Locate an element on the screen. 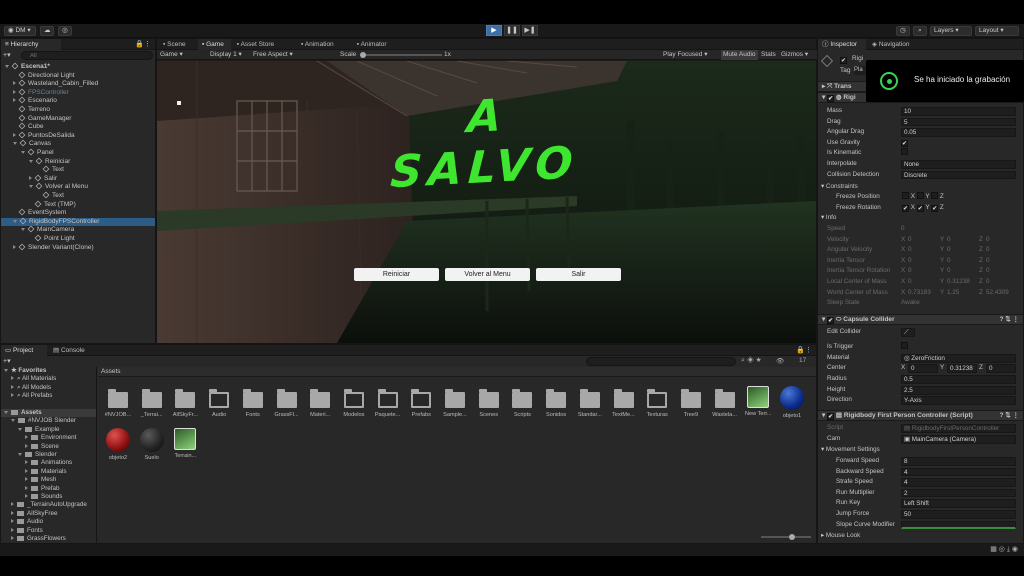  movement-field is located at coordinates (958, 525).